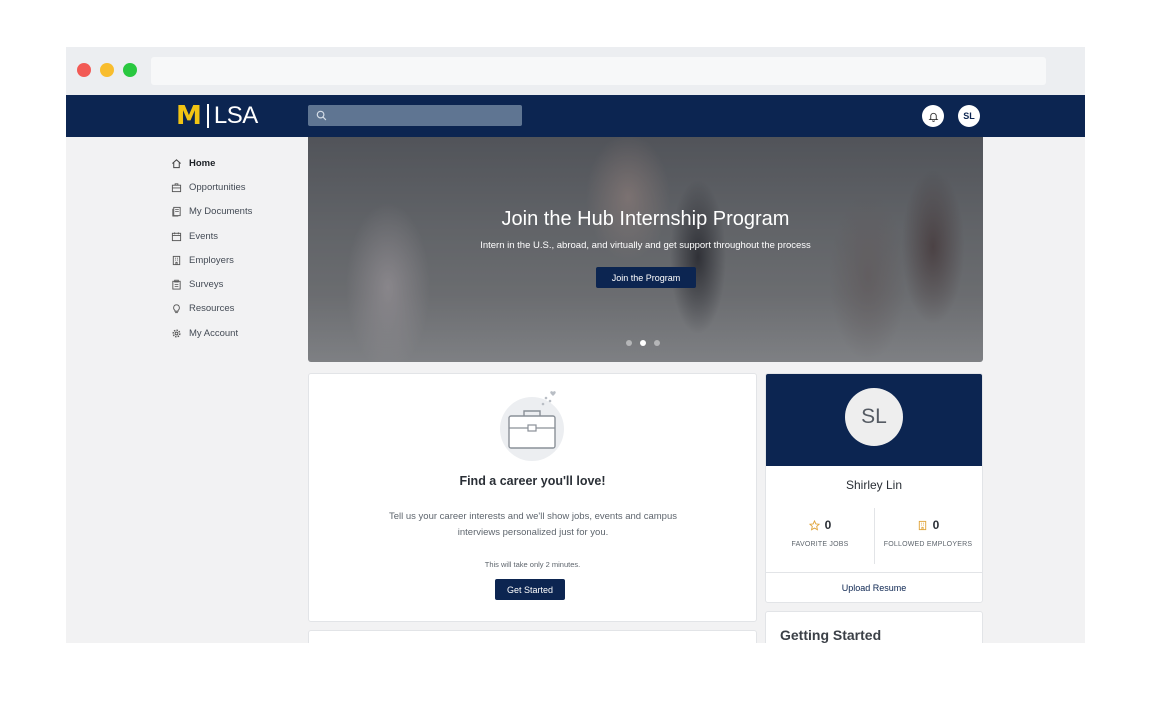 This screenshot has height=701, width=1150. Describe the element at coordinates (532, 426) in the screenshot. I see `briefcase-illustration-icon` at that location.